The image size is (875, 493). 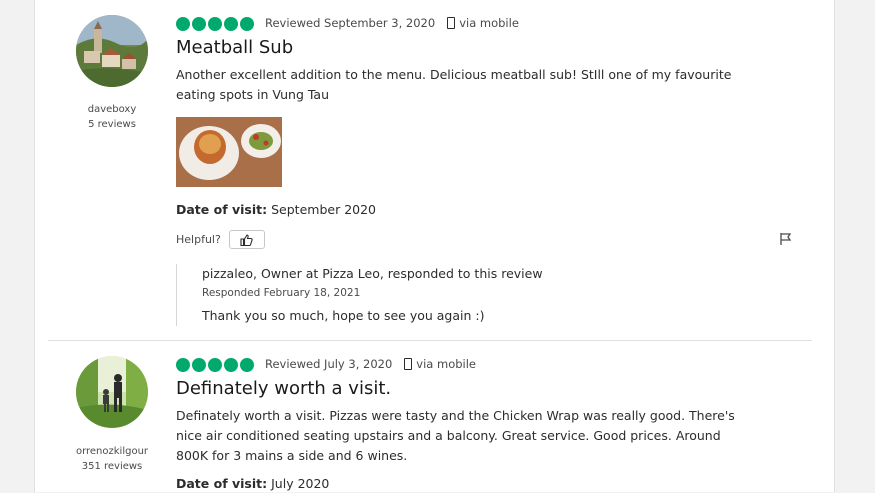 I want to click on review-count: 351 reviews, so click(x=112, y=466).